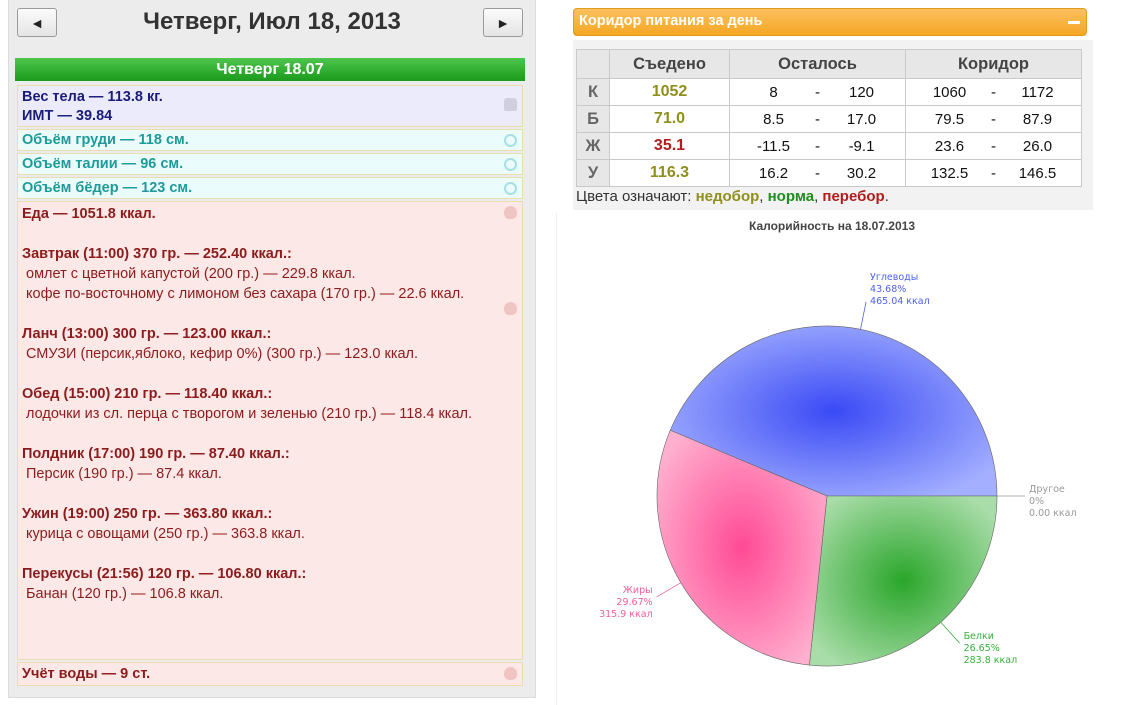 This screenshot has width=1128, height=705. I want to click on chest-text: Объём груди — 118 см., so click(105, 140).